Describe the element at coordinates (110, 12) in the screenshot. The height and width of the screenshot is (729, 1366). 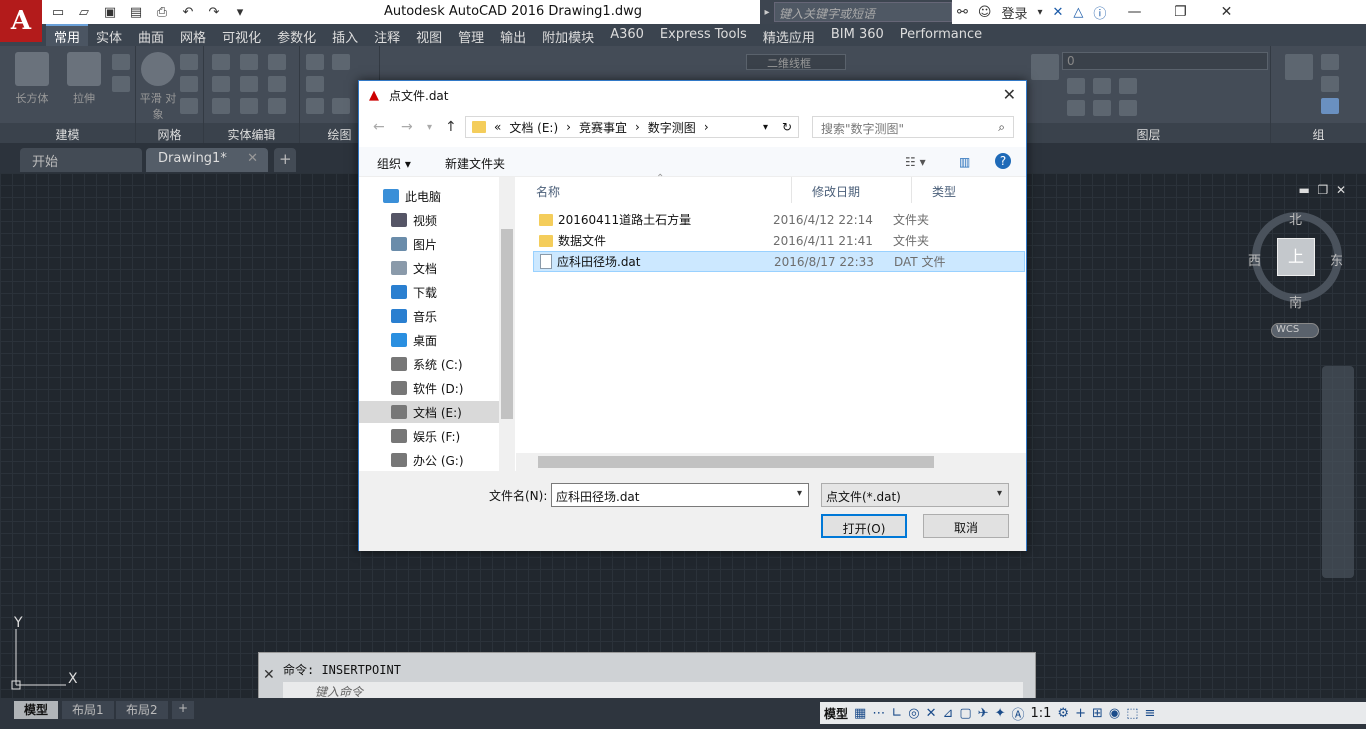
I see `save-icon: ▣` at that location.